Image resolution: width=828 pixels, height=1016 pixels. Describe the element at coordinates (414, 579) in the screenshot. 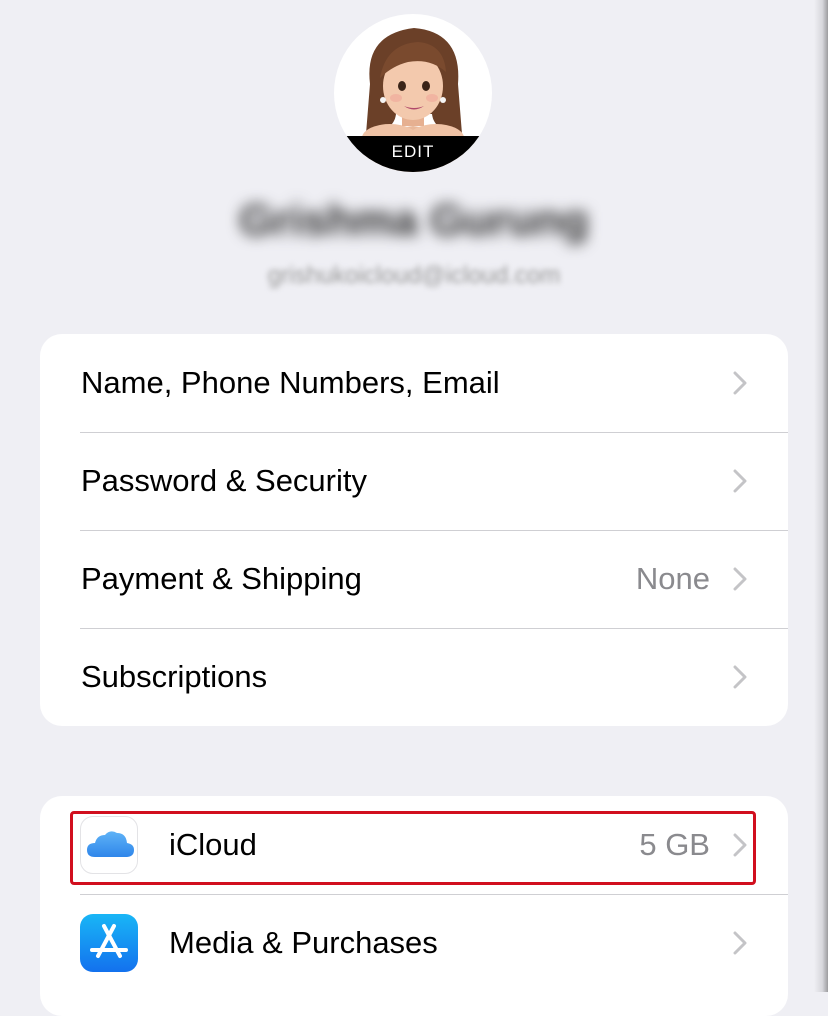

I see `row-payment-shipping: Payment & Shipping None` at that location.